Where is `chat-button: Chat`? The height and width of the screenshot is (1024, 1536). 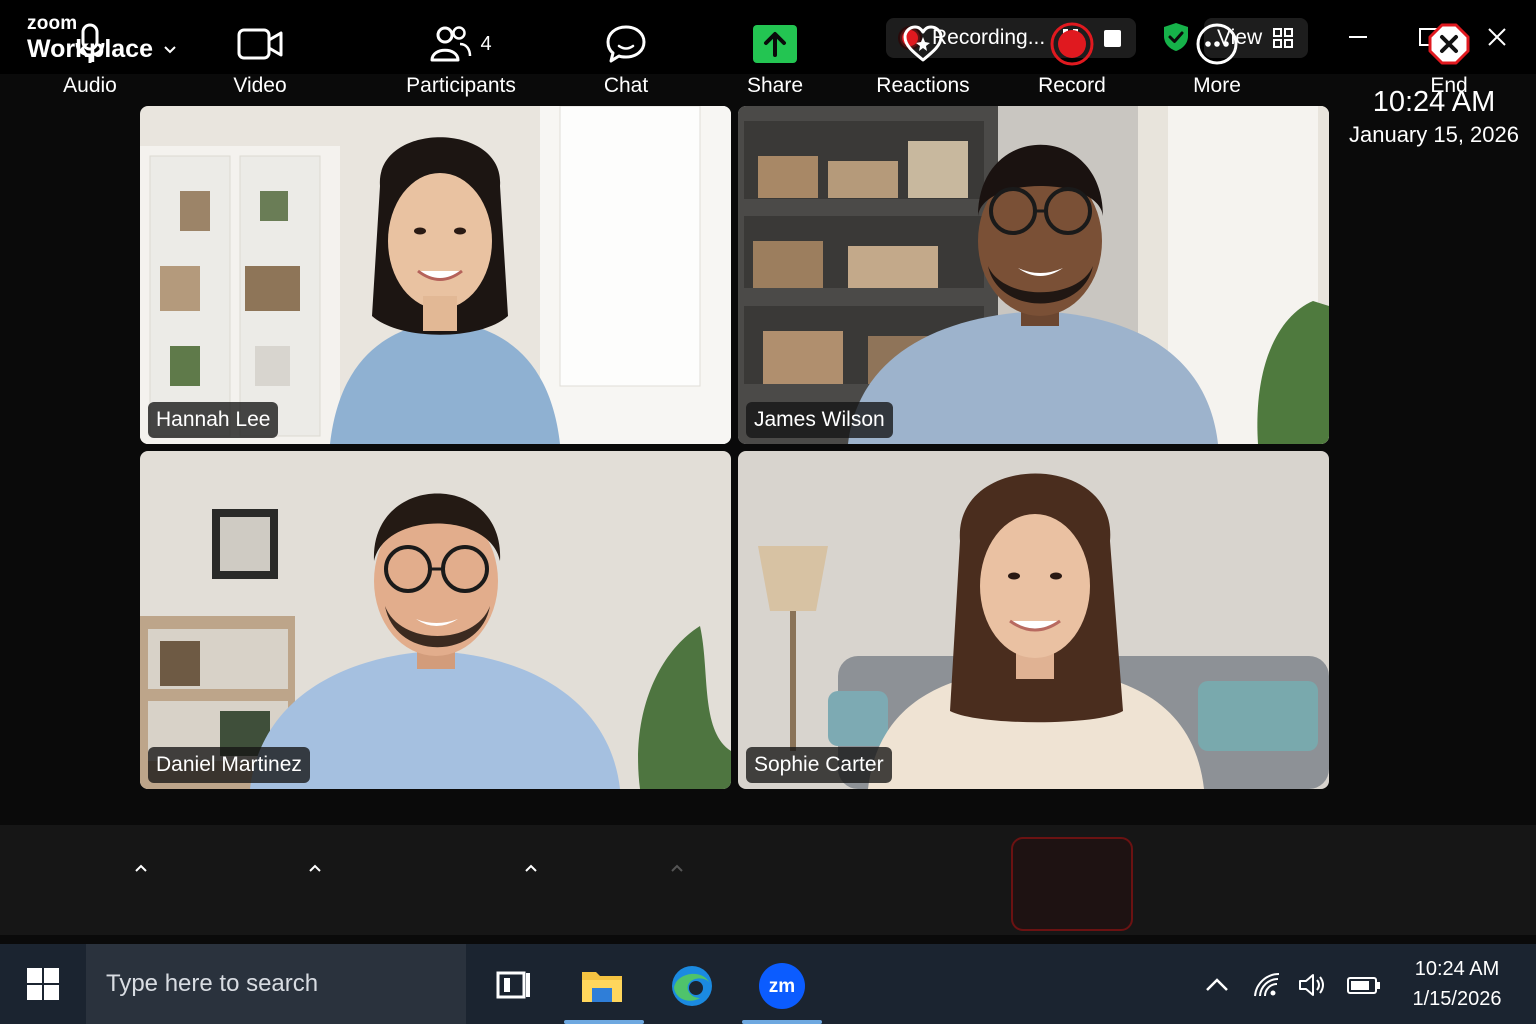
chat-button: Chat is located at coordinates (626, 55).